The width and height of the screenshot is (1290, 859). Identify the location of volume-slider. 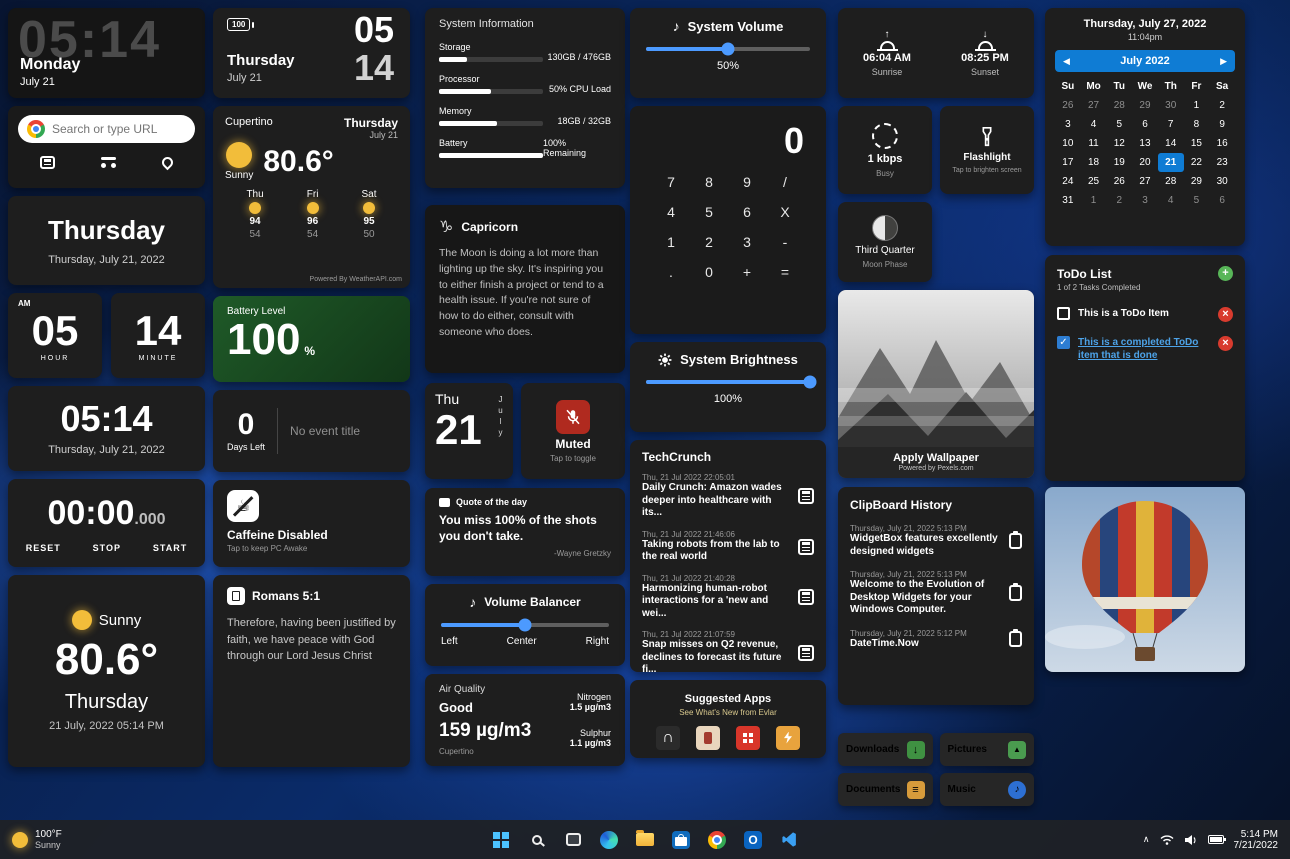
(728, 49).